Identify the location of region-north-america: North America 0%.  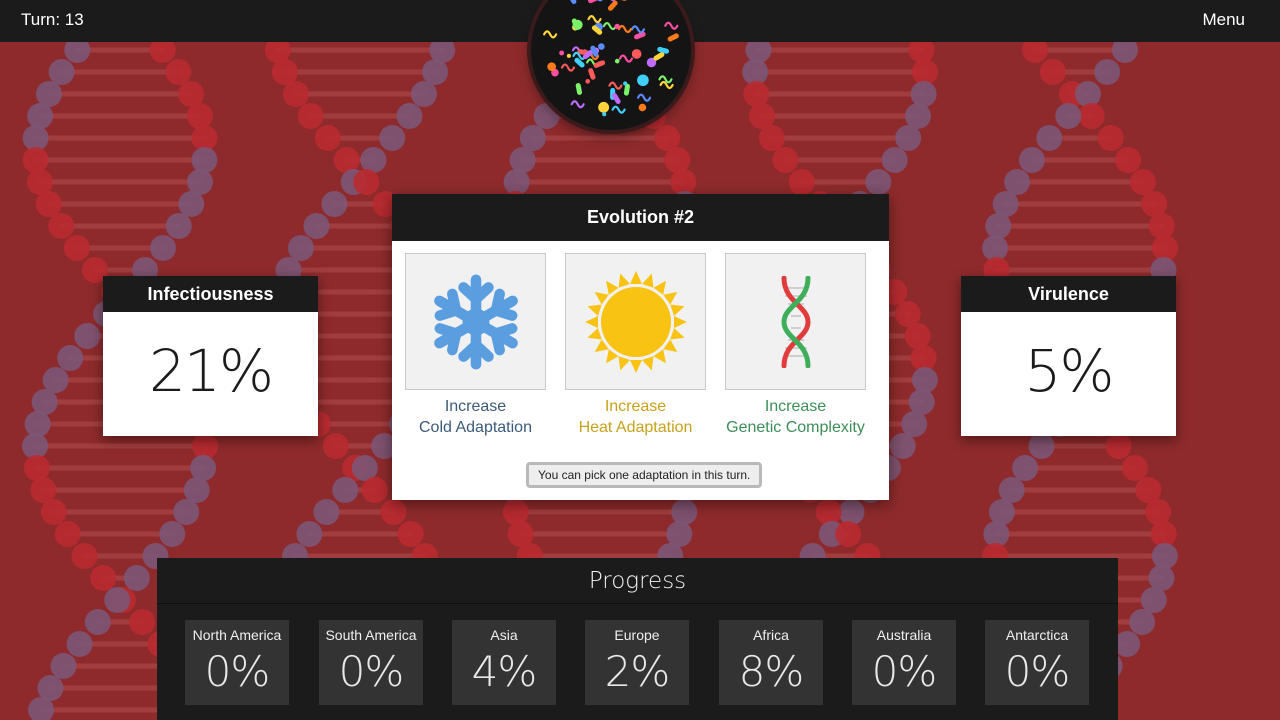
(237, 662).